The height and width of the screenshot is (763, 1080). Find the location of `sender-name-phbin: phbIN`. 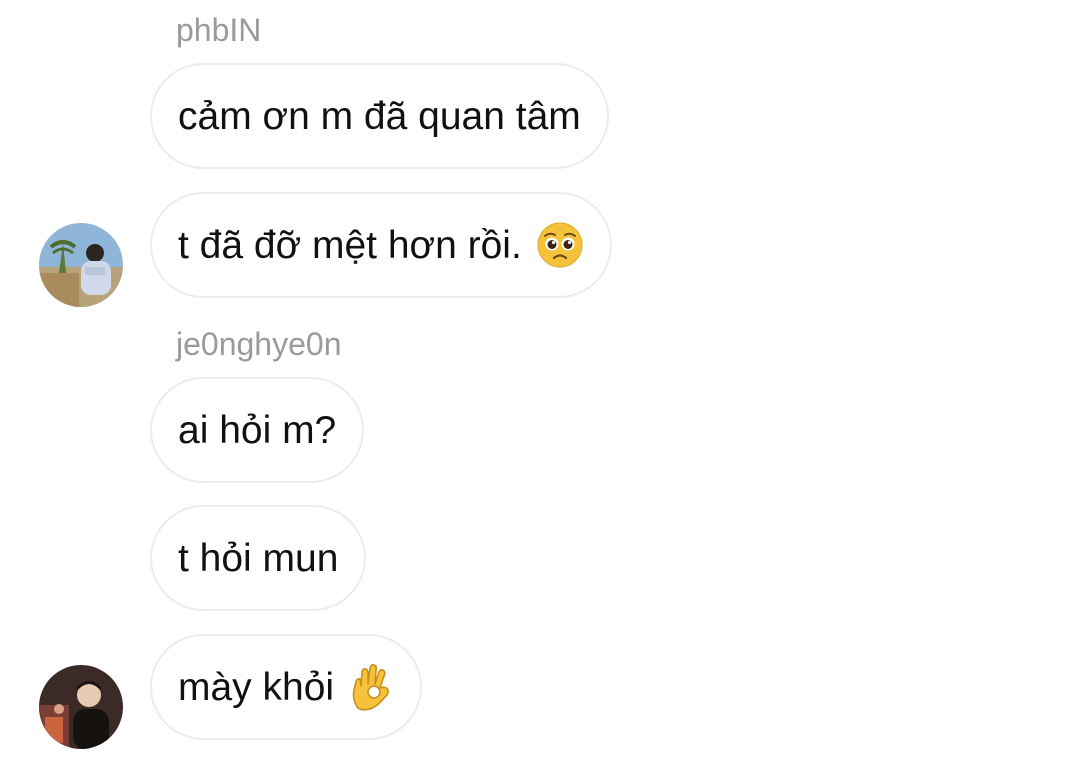

sender-name-phbin: phbIN is located at coordinates (219, 30).